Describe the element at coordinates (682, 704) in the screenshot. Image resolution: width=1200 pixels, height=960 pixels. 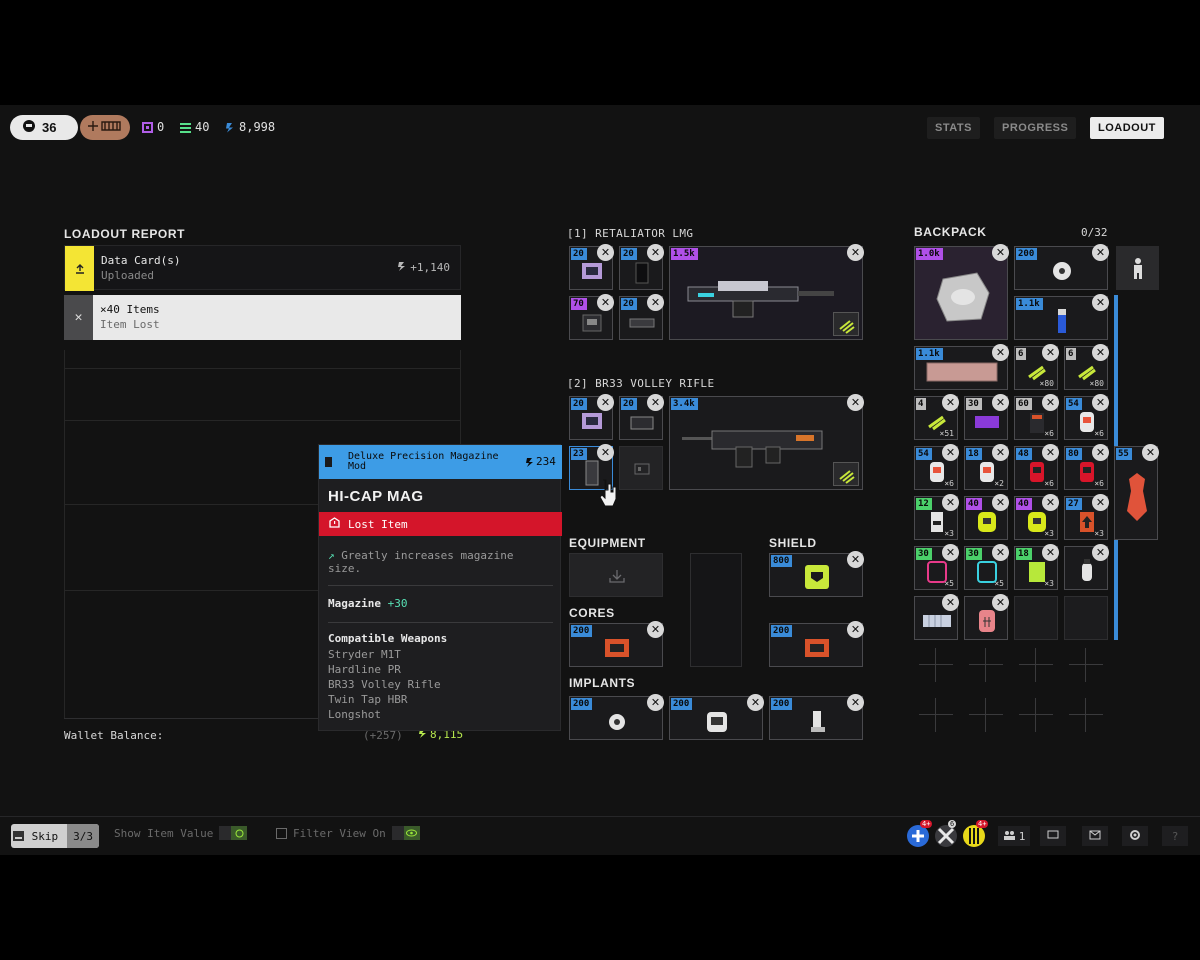
I see `item-value: 200` at that location.